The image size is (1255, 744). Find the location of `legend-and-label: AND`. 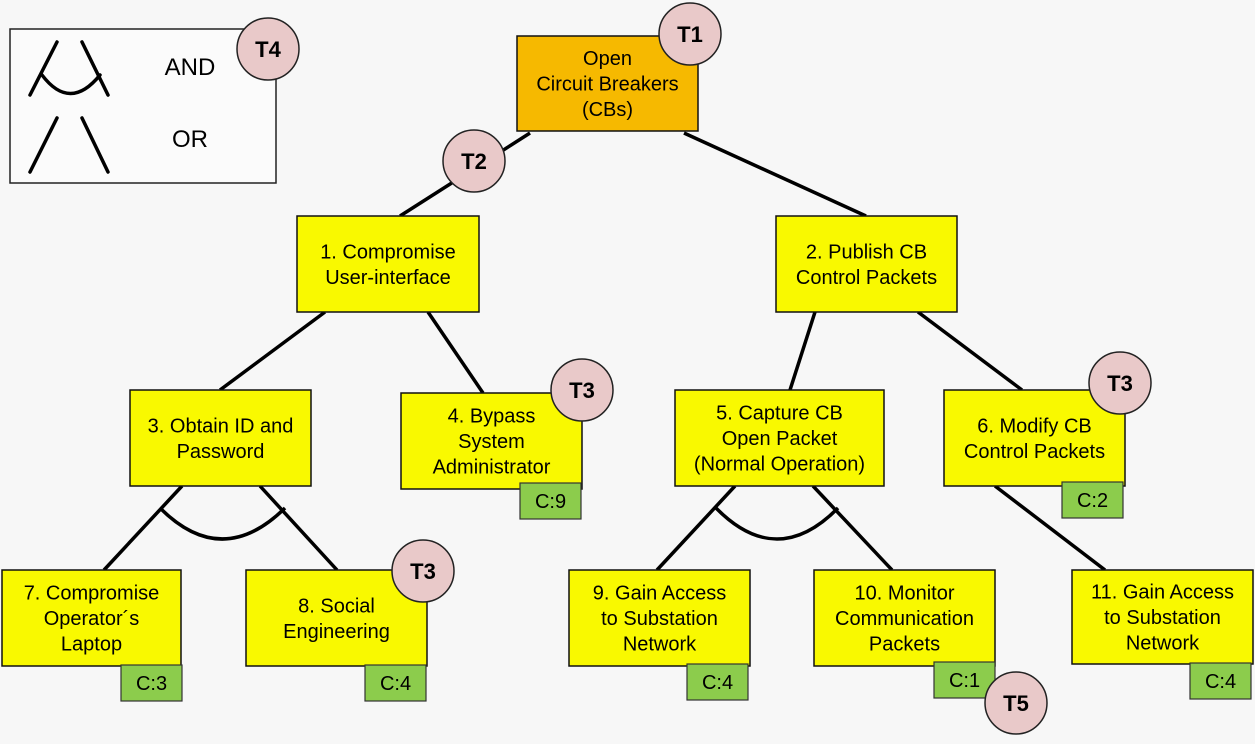

legend-and-label: AND is located at coordinates (190, 67).